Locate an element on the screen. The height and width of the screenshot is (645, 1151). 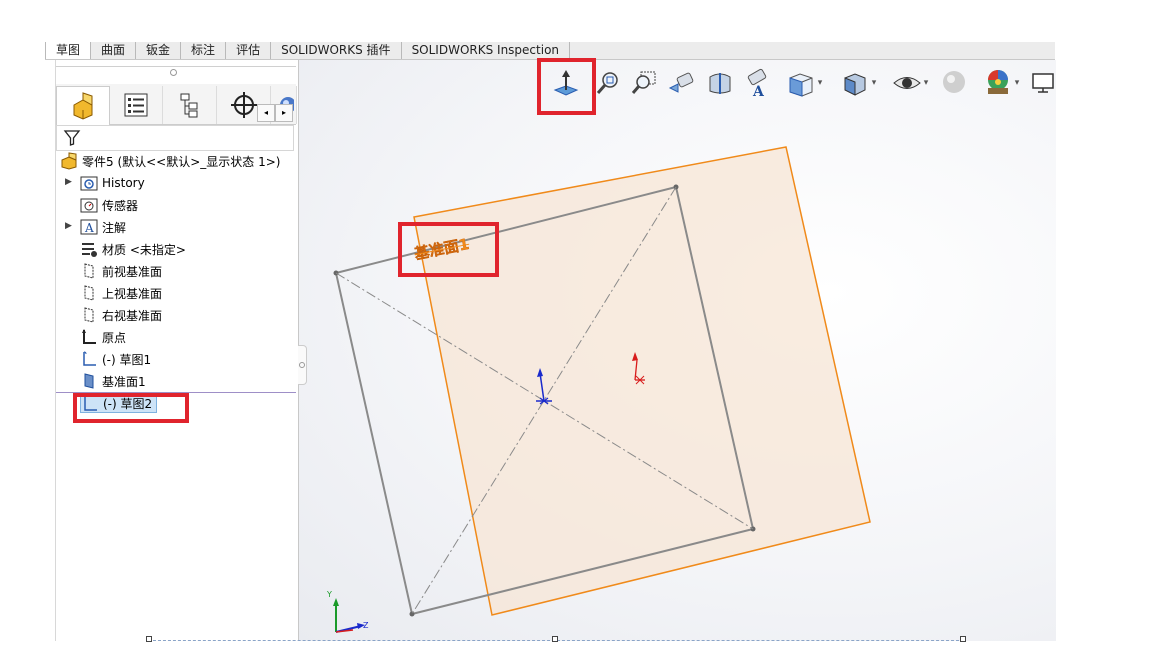
normal-to-icon is located at coordinates (566, 83).